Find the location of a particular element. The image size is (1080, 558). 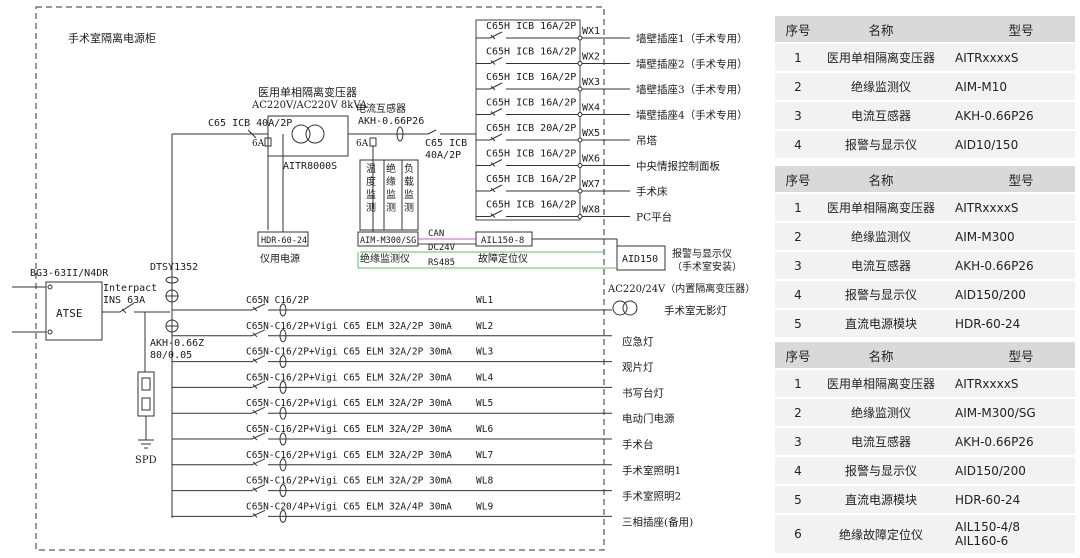

it-circuit-id: WX8 is located at coordinates (591, 210).